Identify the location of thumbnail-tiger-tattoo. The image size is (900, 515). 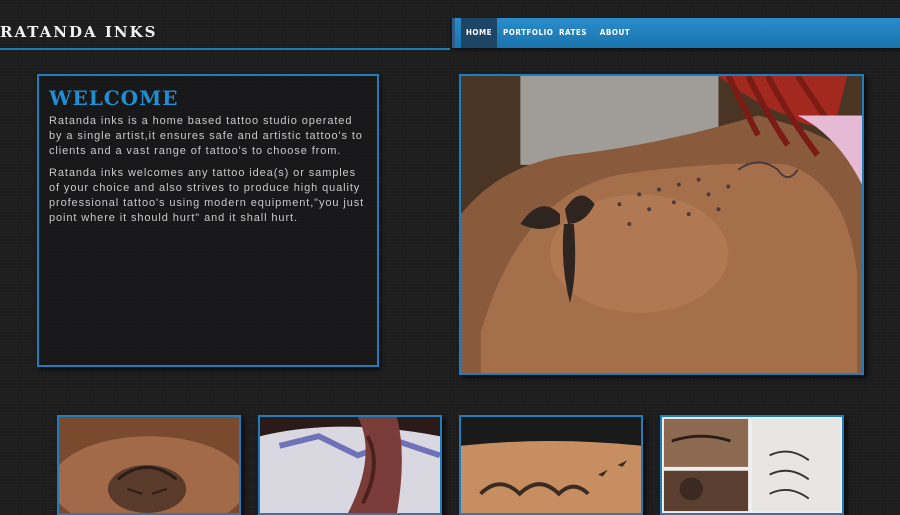
(149, 465).